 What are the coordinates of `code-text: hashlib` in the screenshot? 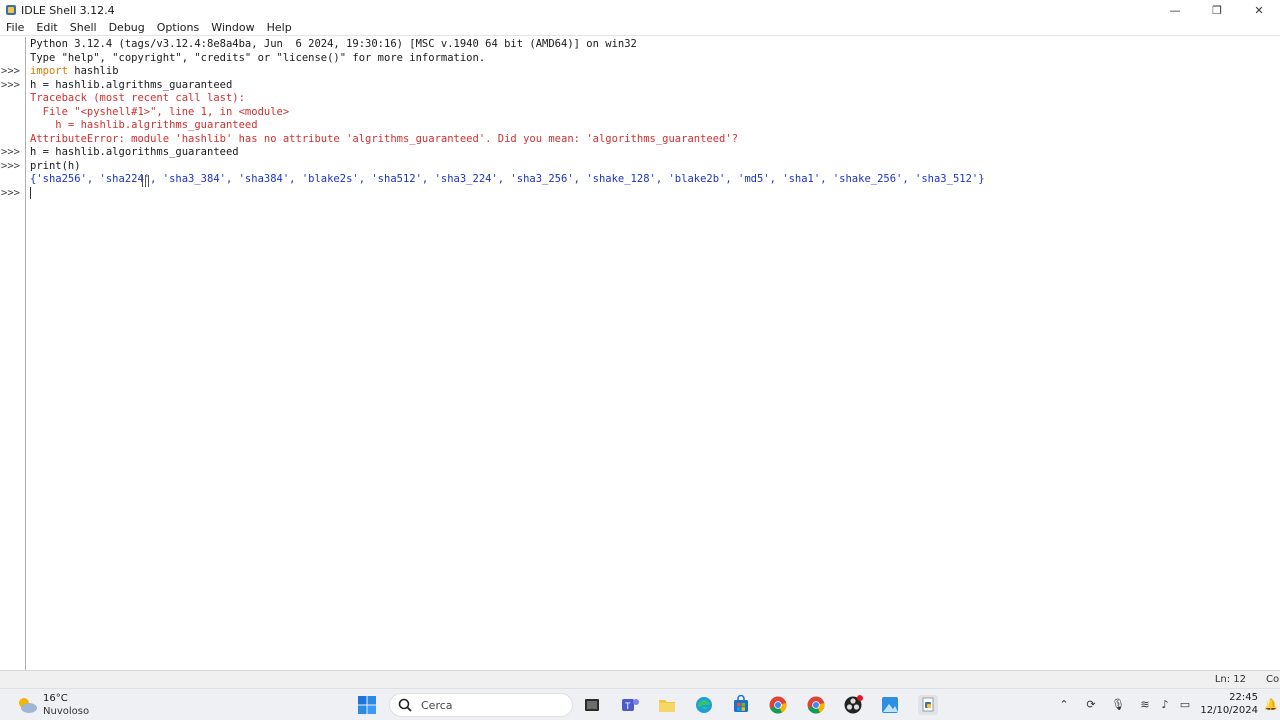 It's located at (93, 71).